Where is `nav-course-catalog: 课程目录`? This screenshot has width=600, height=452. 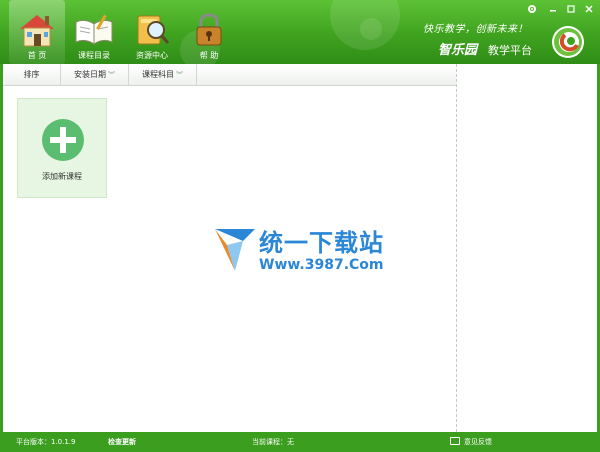
nav-course-catalog: 课程目录 is located at coordinates (94, 32).